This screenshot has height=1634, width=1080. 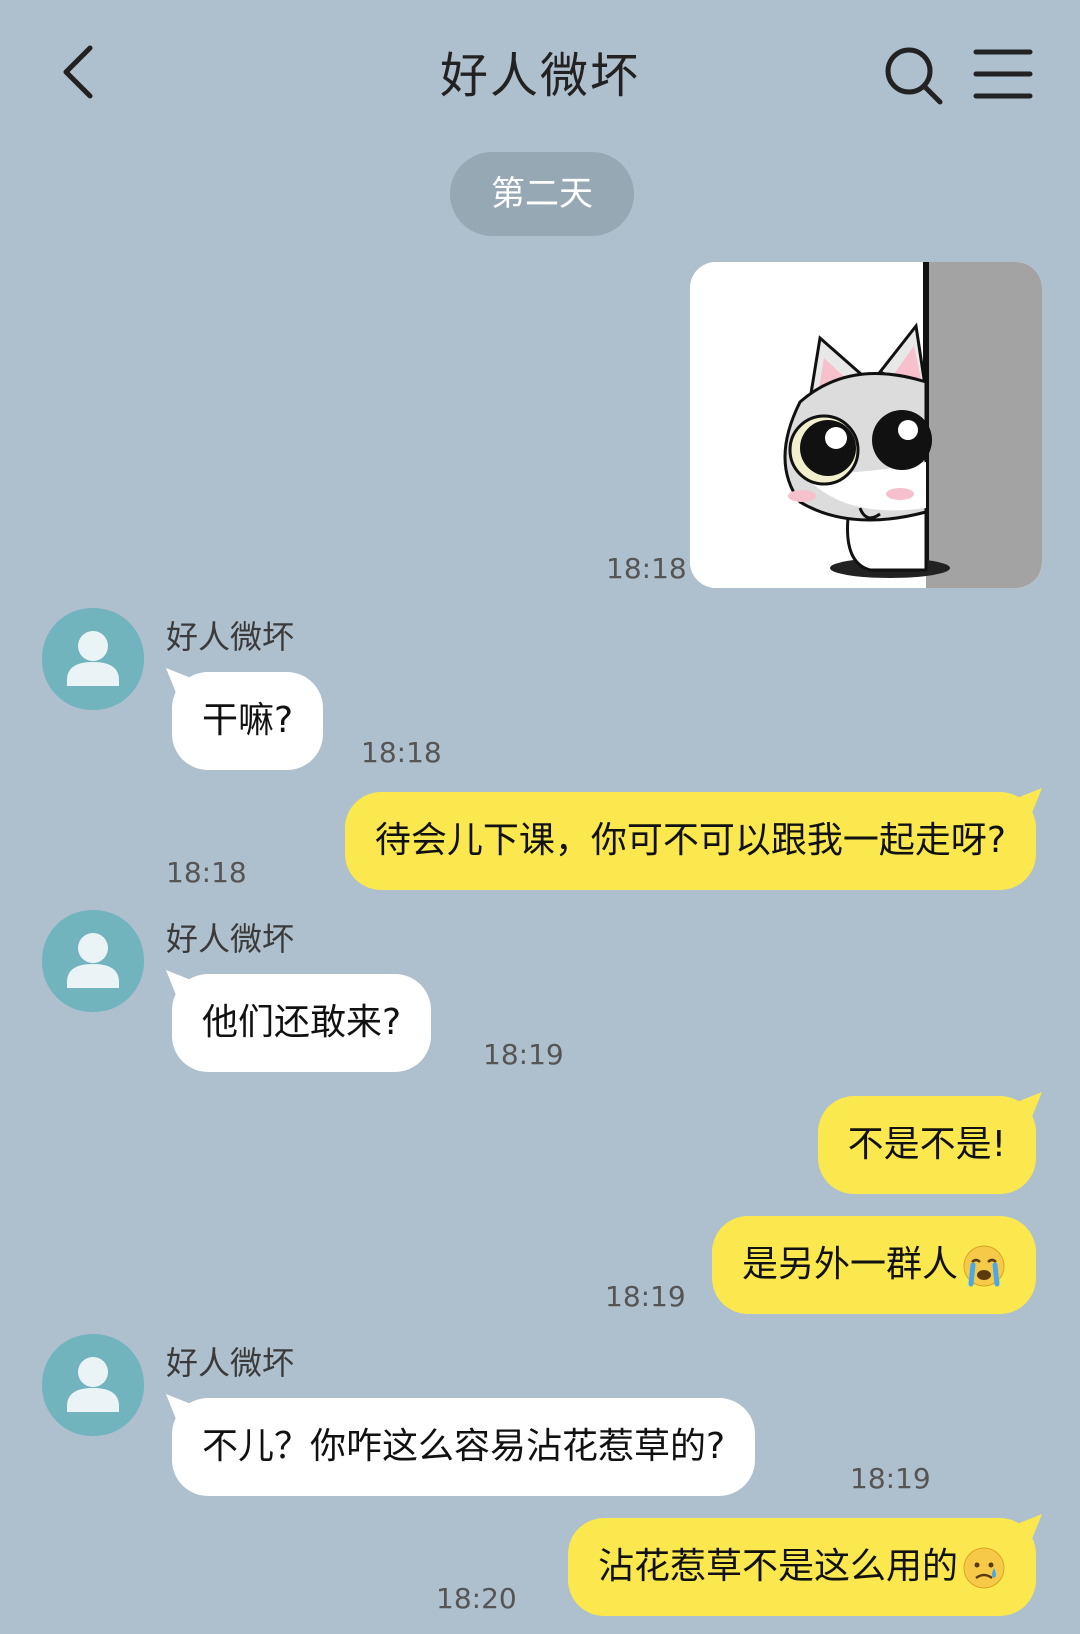 What do you see at coordinates (984, 1266) in the screenshot?
I see `crying-emoji` at bounding box center [984, 1266].